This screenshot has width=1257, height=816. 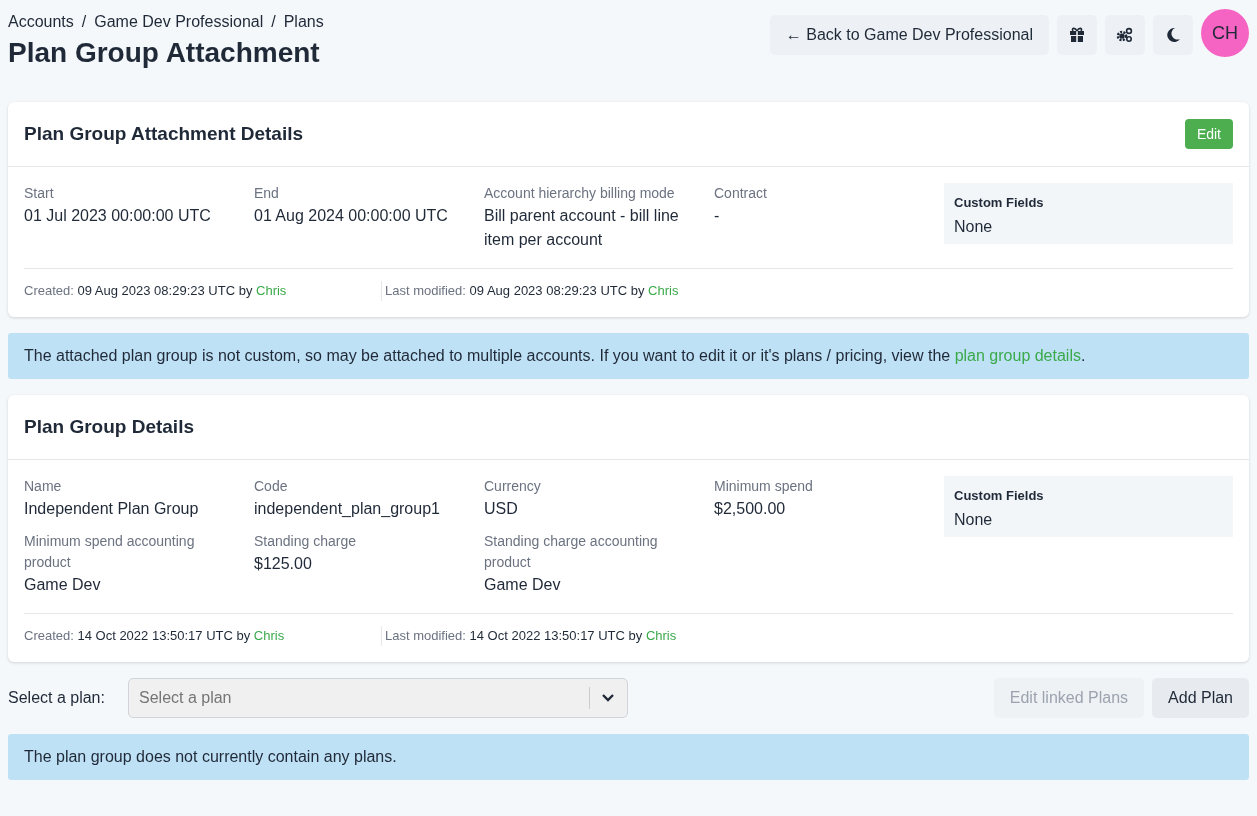 What do you see at coordinates (154, 635) in the screenshot?
I see `audit-text: Created: 14 Oct 2022 13:50:17 UTC by Chris` at bounding box center [154, 635].